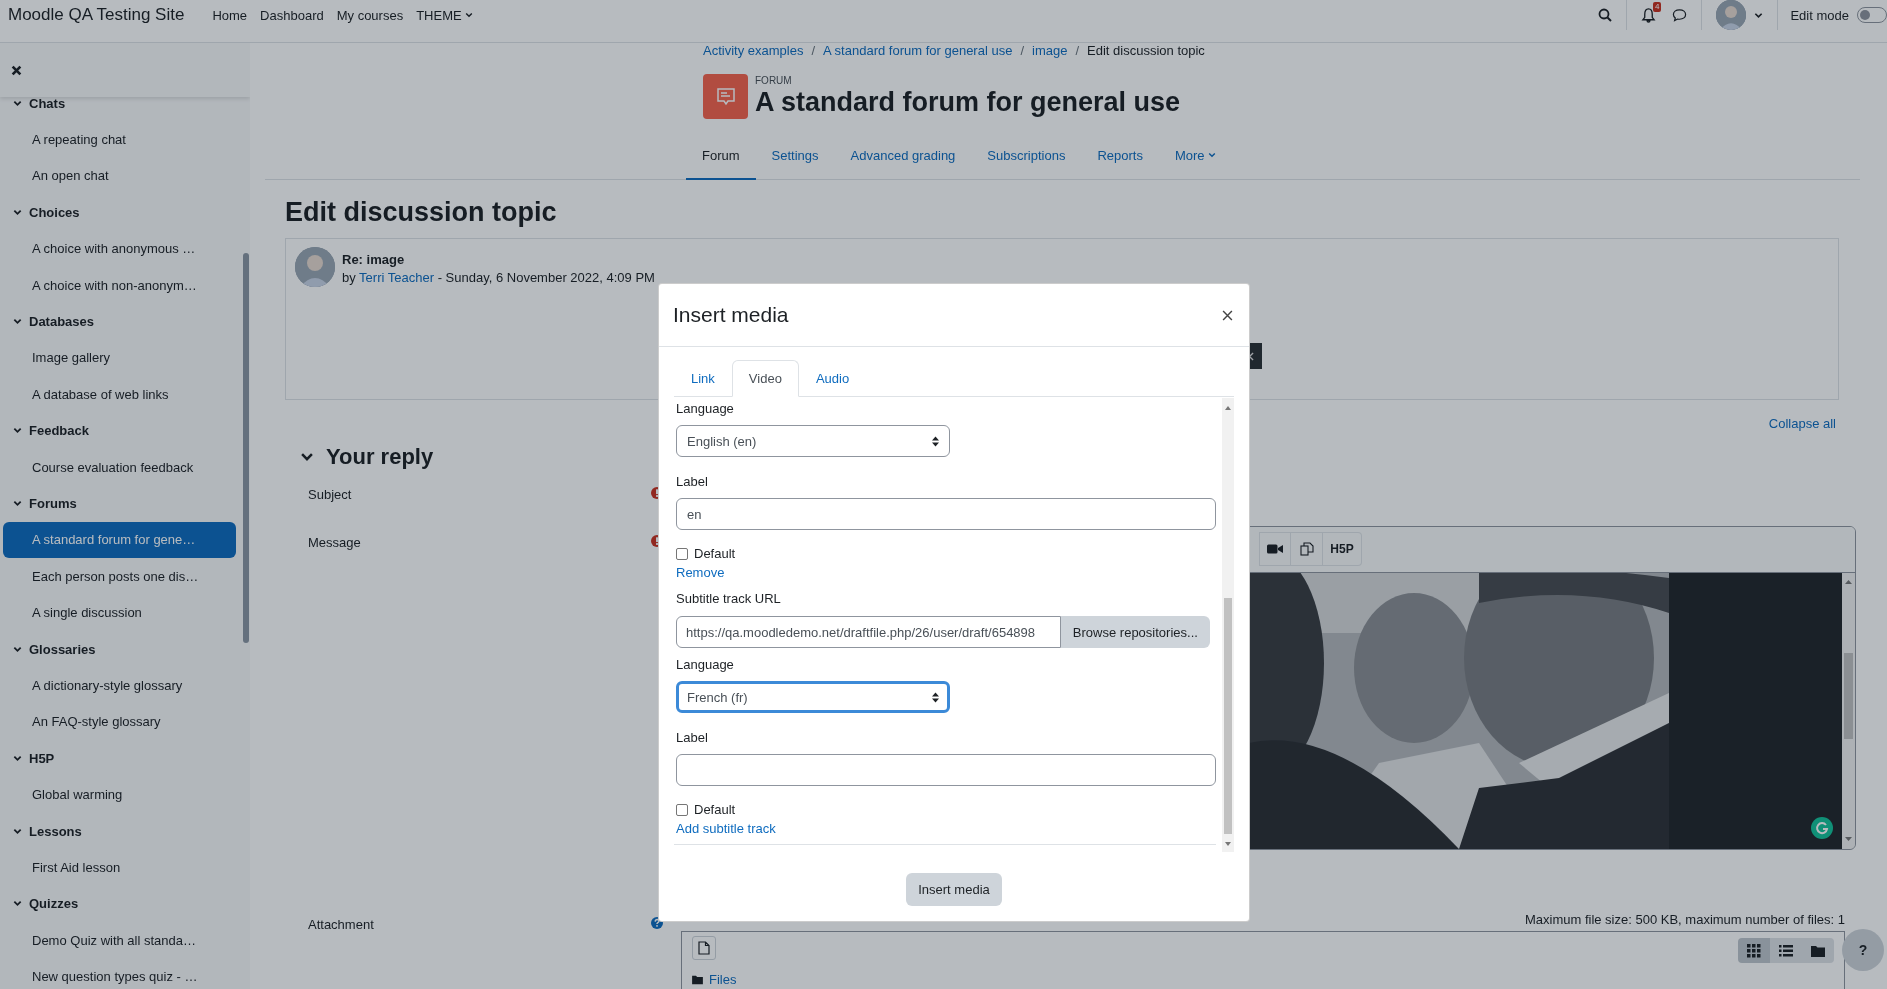 The image size is (1887, 989). I want to click on section-title: Quizzes, so click(54, 904).